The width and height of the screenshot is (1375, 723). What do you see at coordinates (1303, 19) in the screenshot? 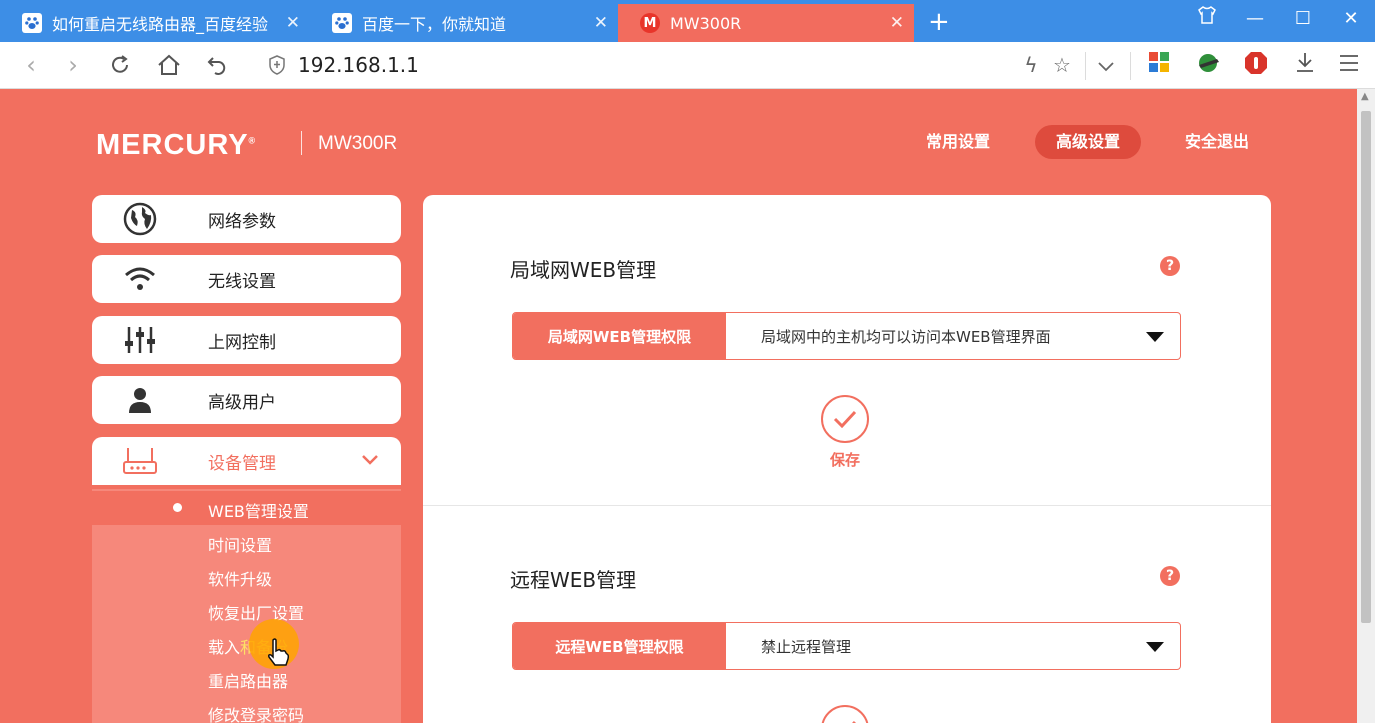
I see `maximize-icon: ☐` at bounding box center [1303, 19].